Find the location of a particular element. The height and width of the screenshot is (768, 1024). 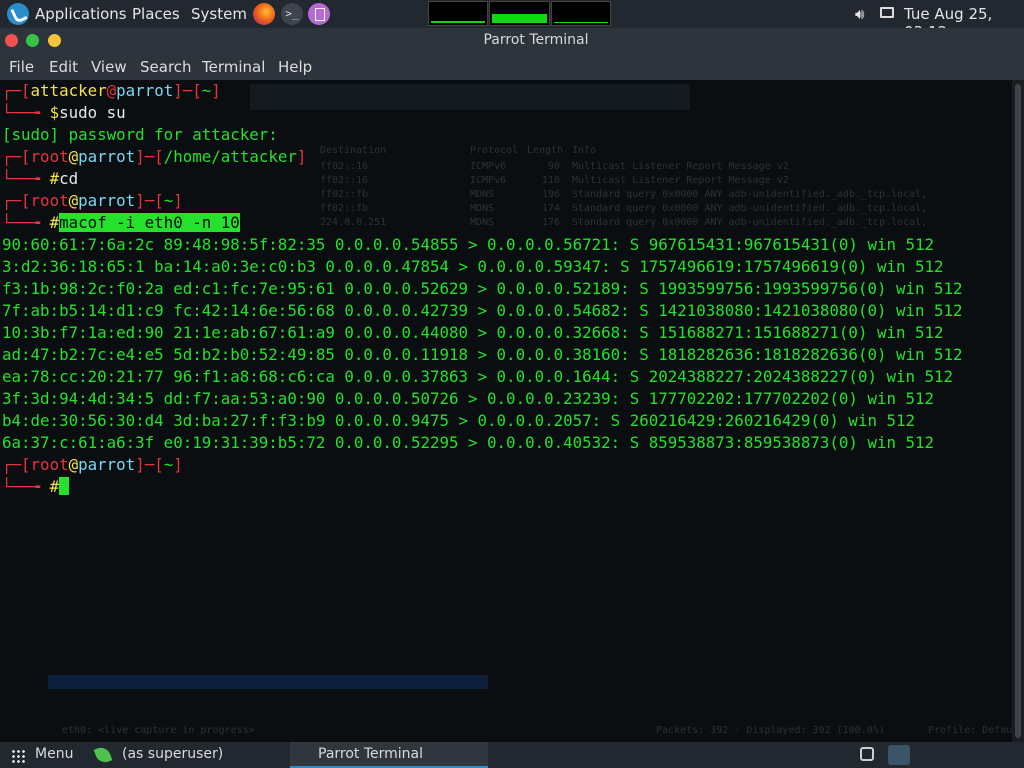

background-row-1-proto: ICMPv6 is located at coordinates (488, 166).